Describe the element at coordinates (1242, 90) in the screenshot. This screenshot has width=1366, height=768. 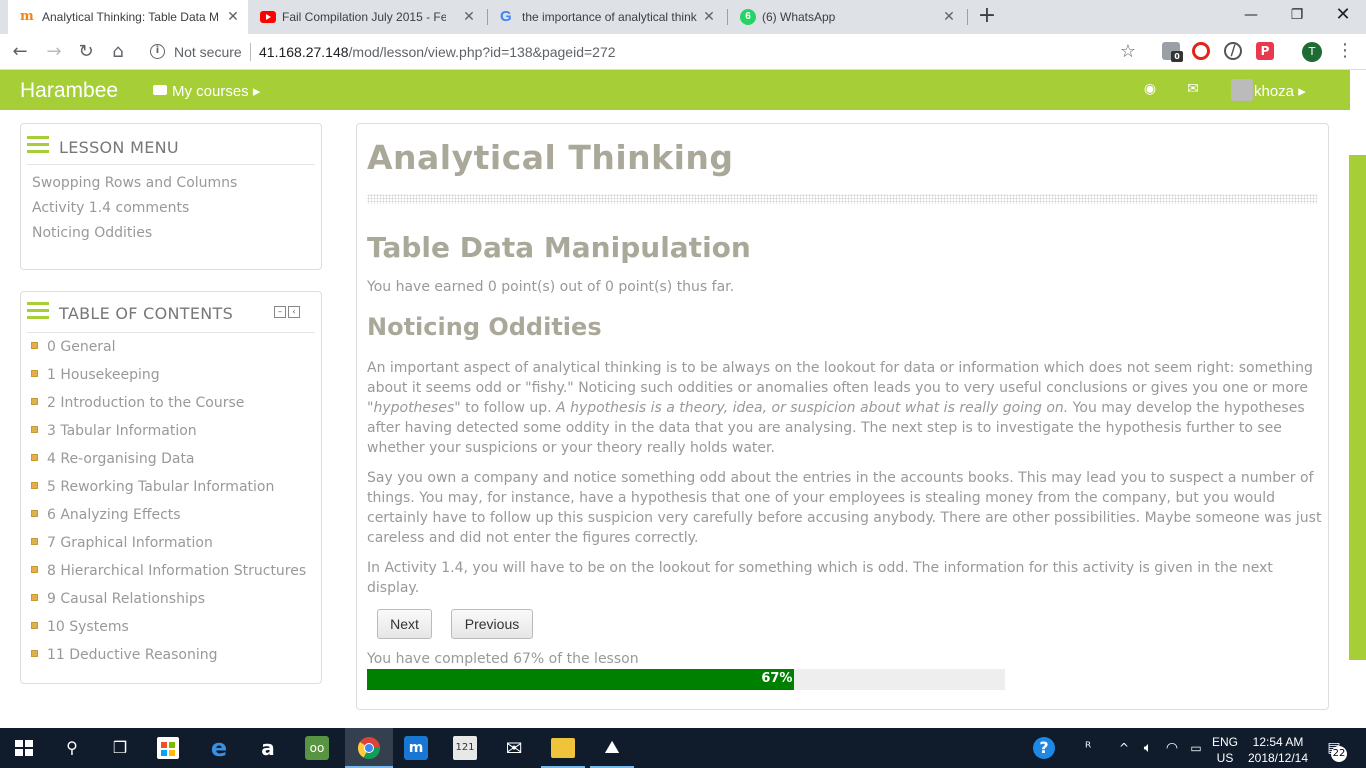
I see `avatar` at that location.